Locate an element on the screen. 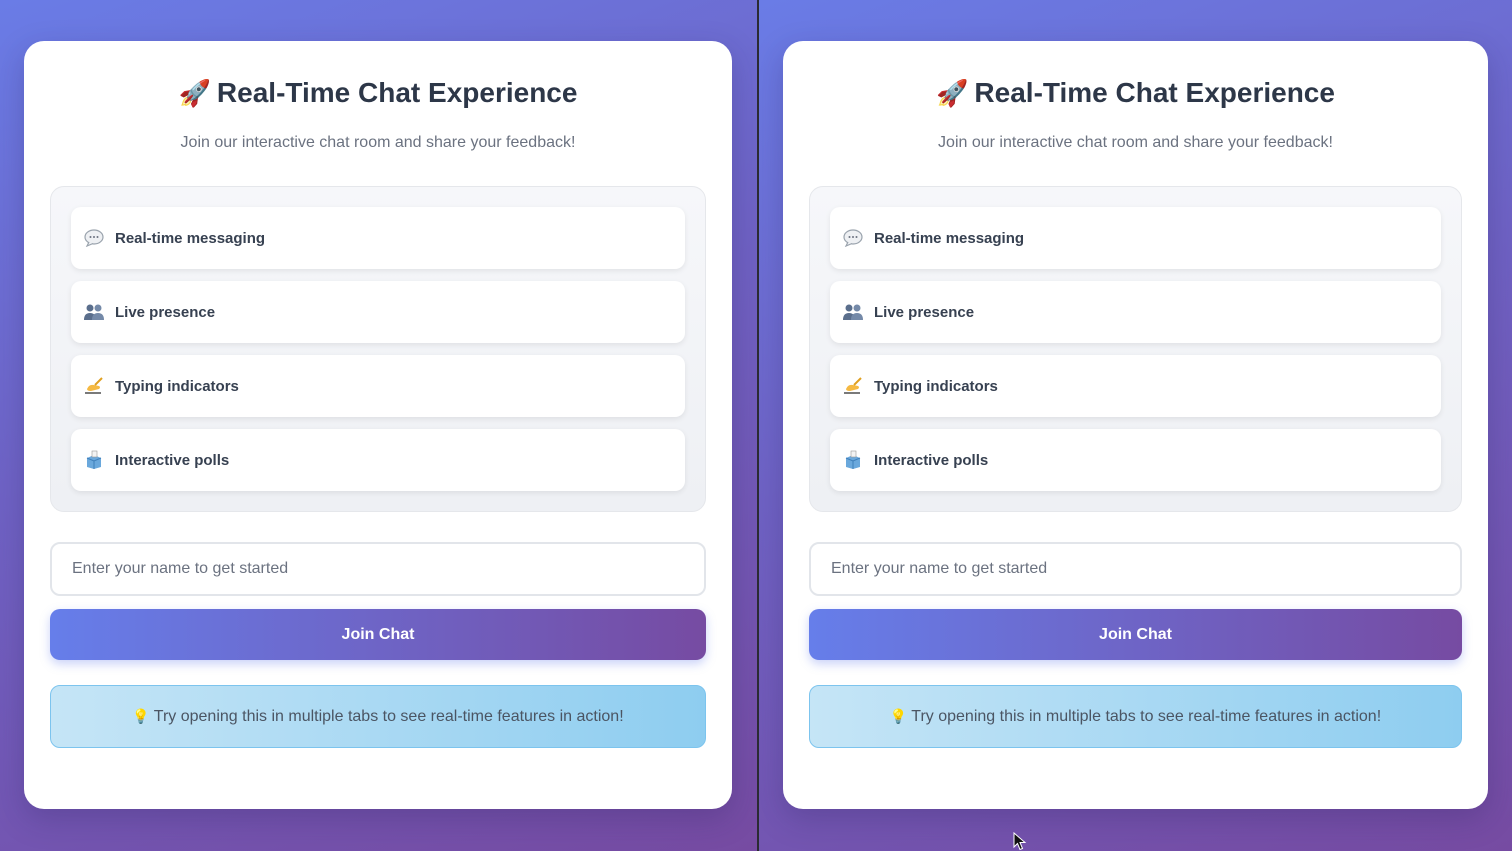 This screenshot has width=1512, height=851. mouse-cursor-icon is located at coordinates (1020, 841).